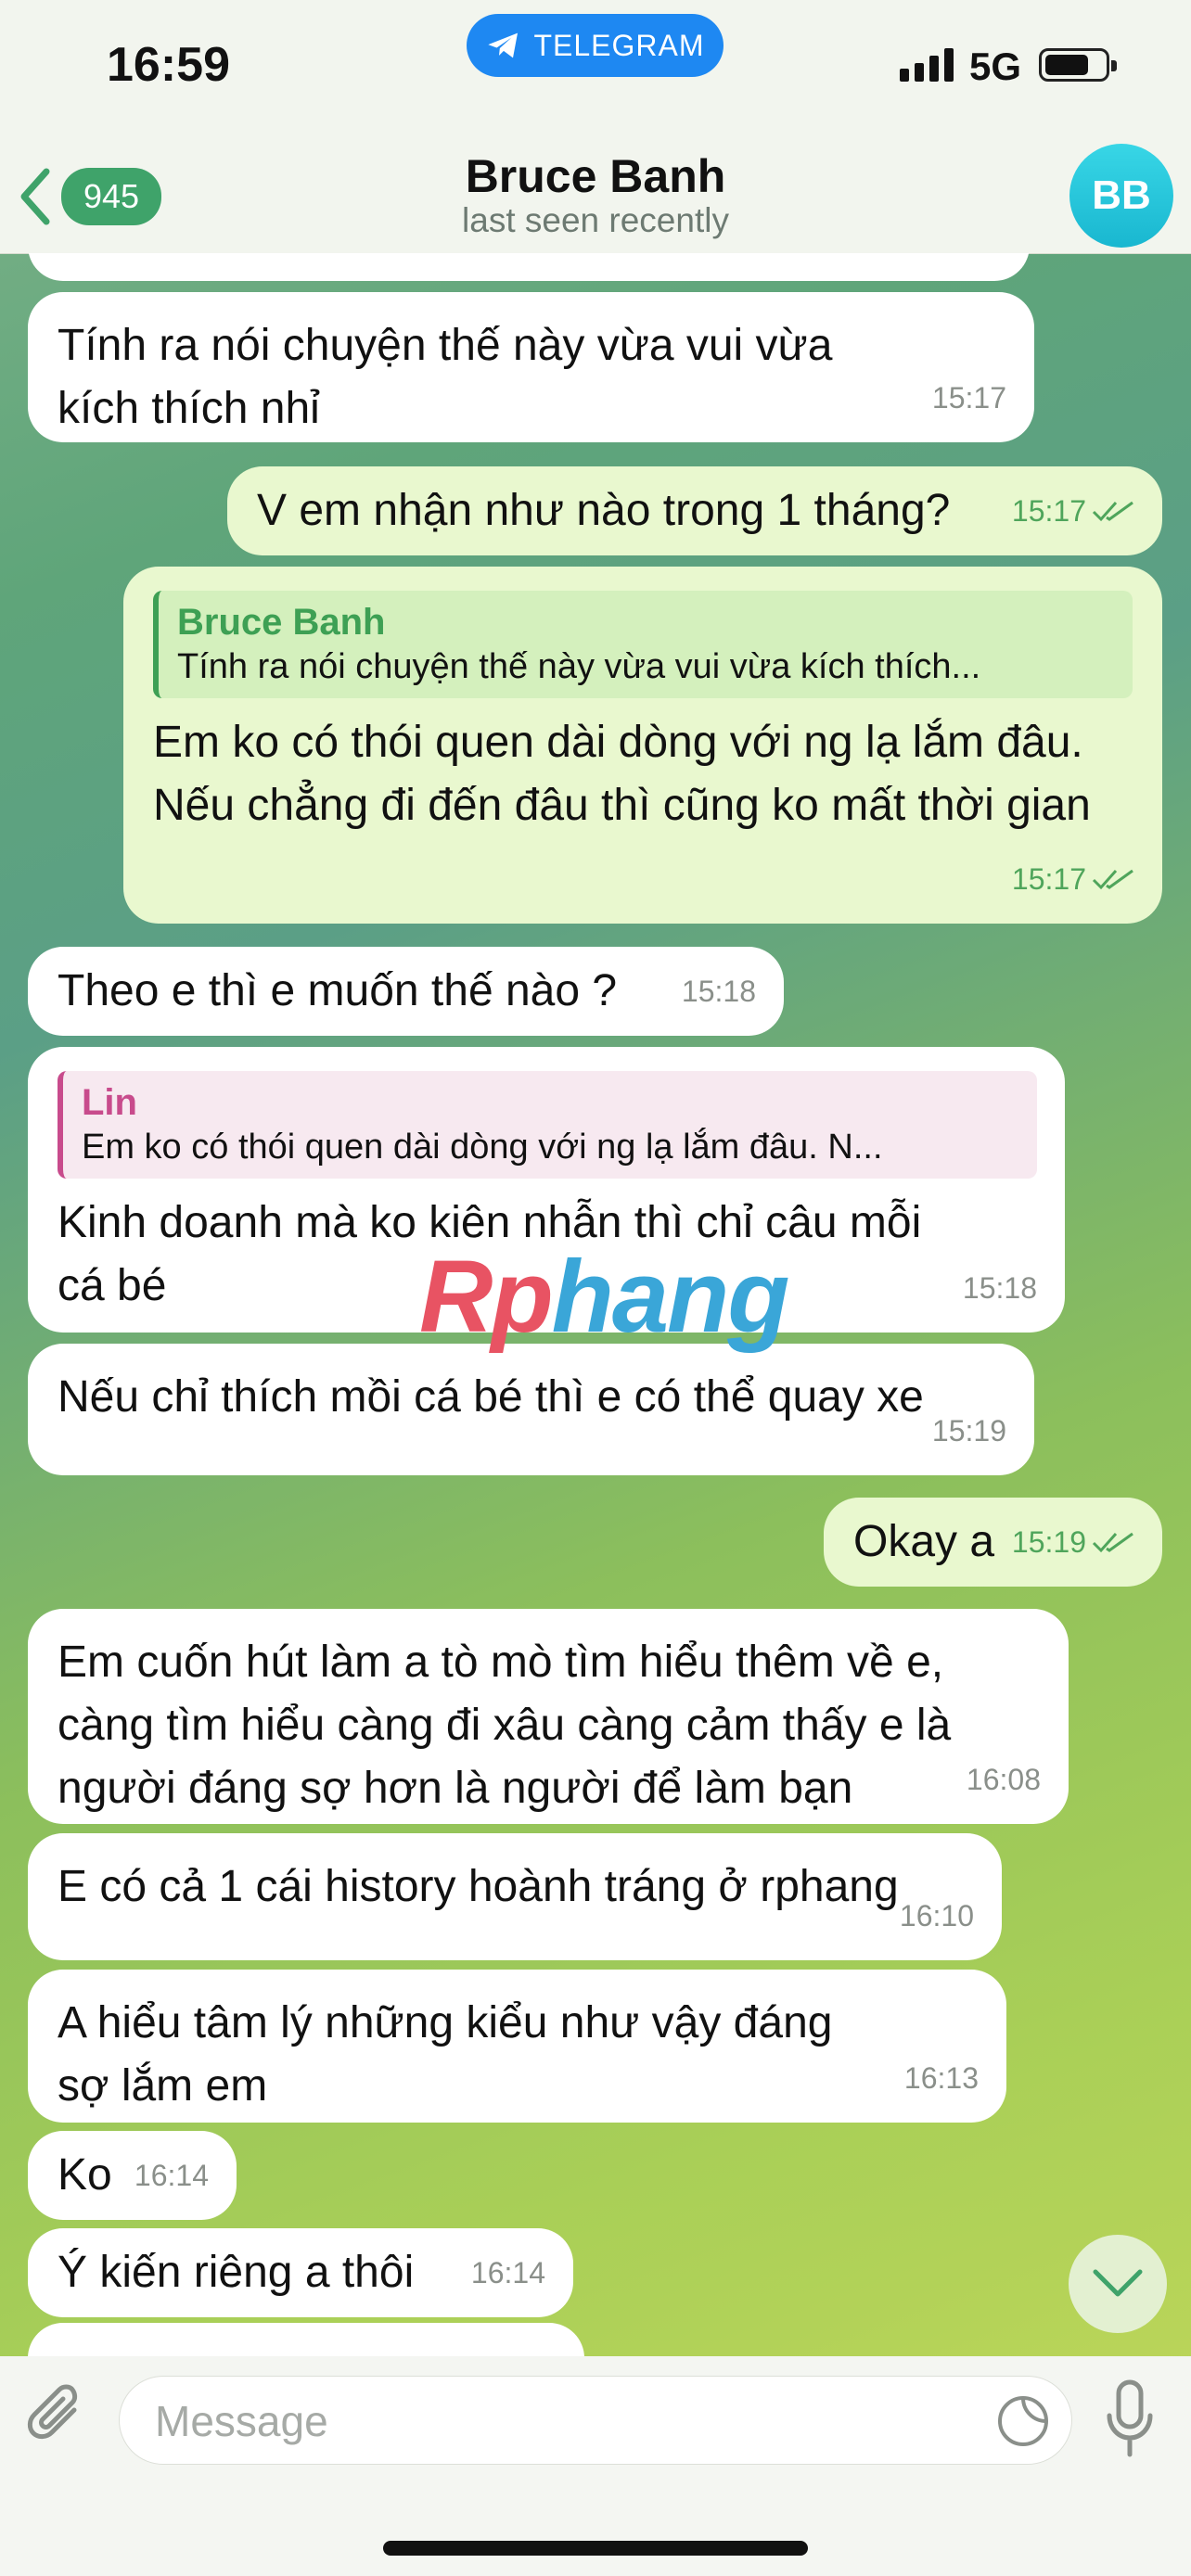 The image size is (1191, 2576). I want to click on telegram-pill-label: TELEGRAM, so click(619, 45).